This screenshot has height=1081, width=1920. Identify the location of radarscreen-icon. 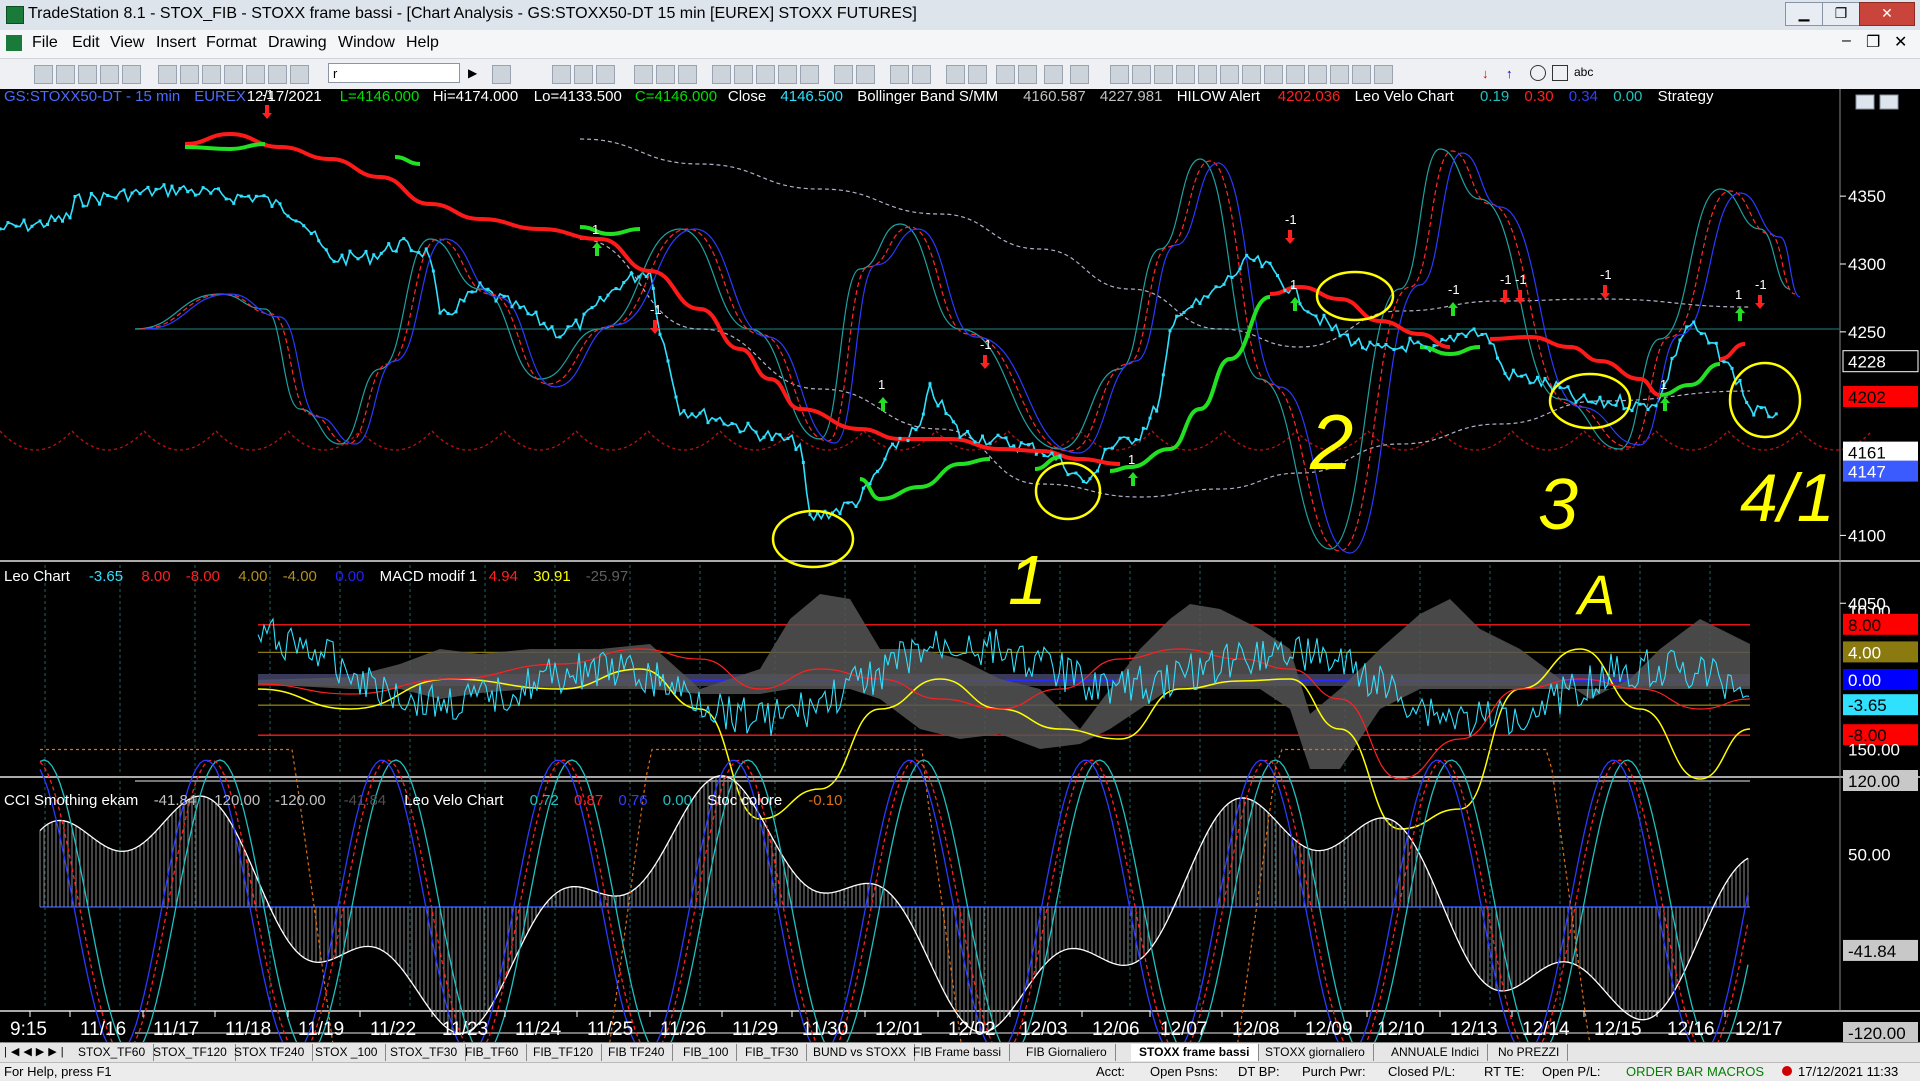
(583, 74).